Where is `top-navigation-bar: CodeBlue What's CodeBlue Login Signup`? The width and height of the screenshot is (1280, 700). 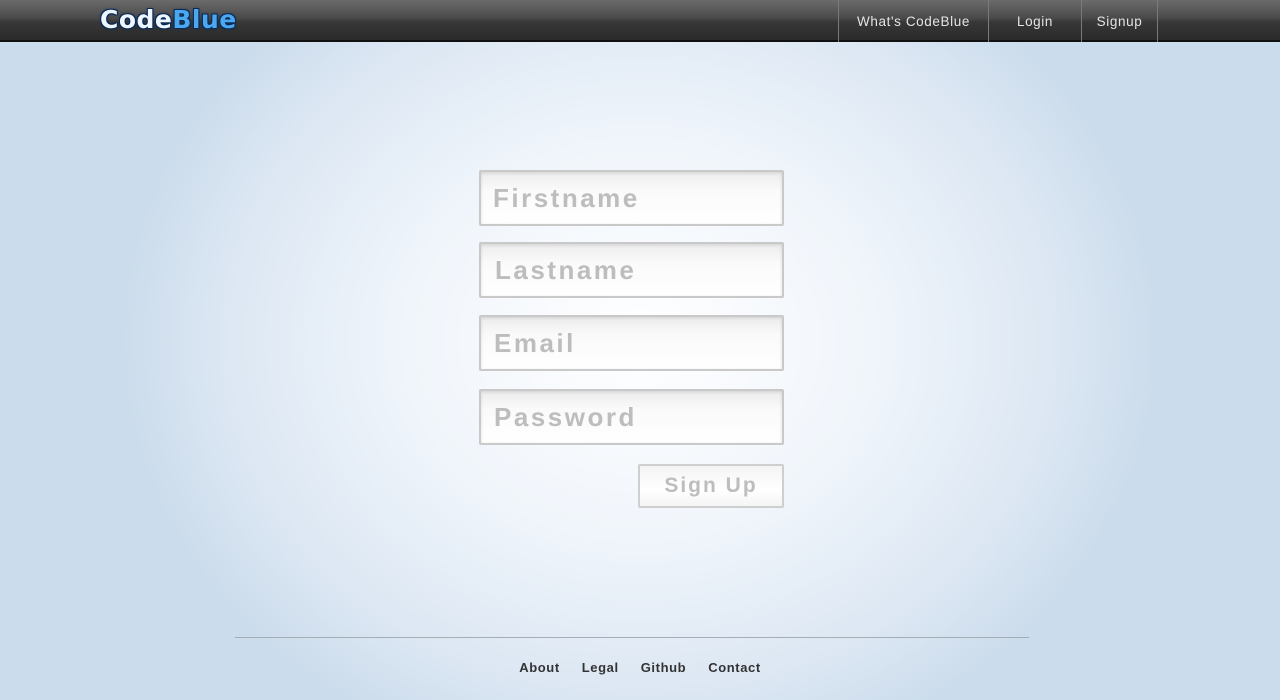
top-navigation-bar: CodeBlue What's CodeBlue Login Signup is located at coordinates (640, 21).